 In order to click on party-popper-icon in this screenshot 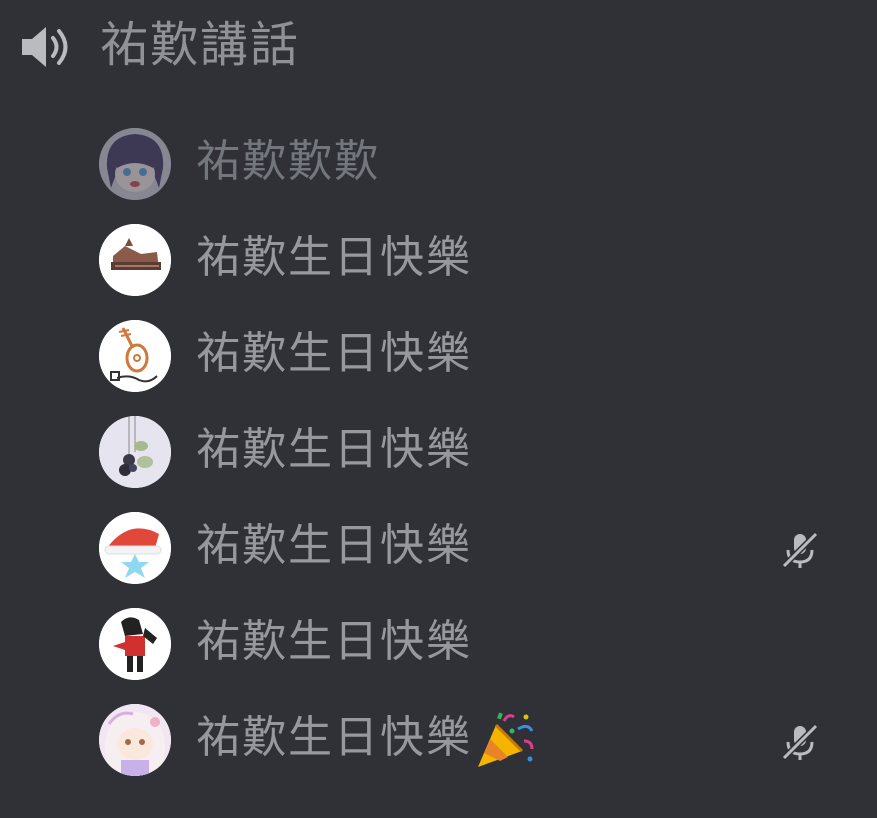, I will do `click(506, 739)`.